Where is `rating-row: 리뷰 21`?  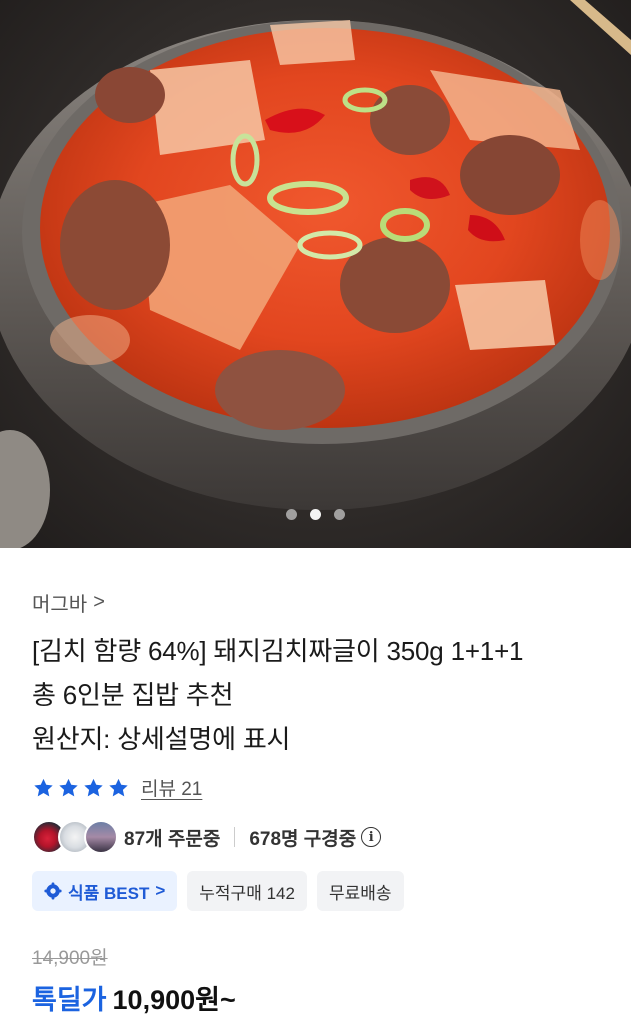
rating-row: 리뷰 21 is located at coordinates (117, 787).